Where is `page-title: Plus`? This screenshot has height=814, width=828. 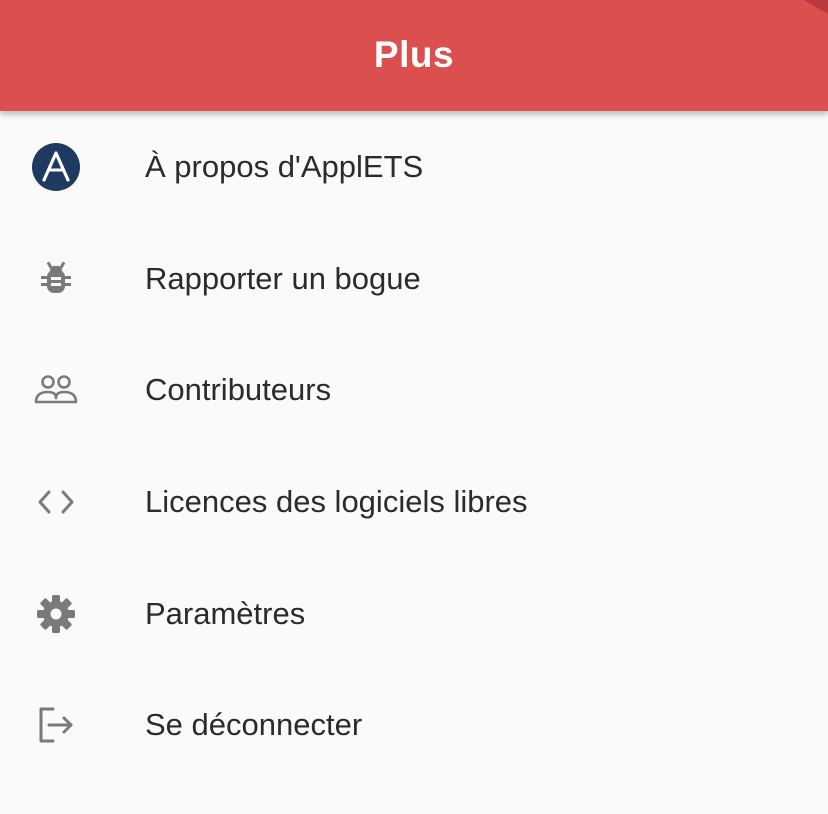
page-title: Plus is located at coordinates (414, 54).